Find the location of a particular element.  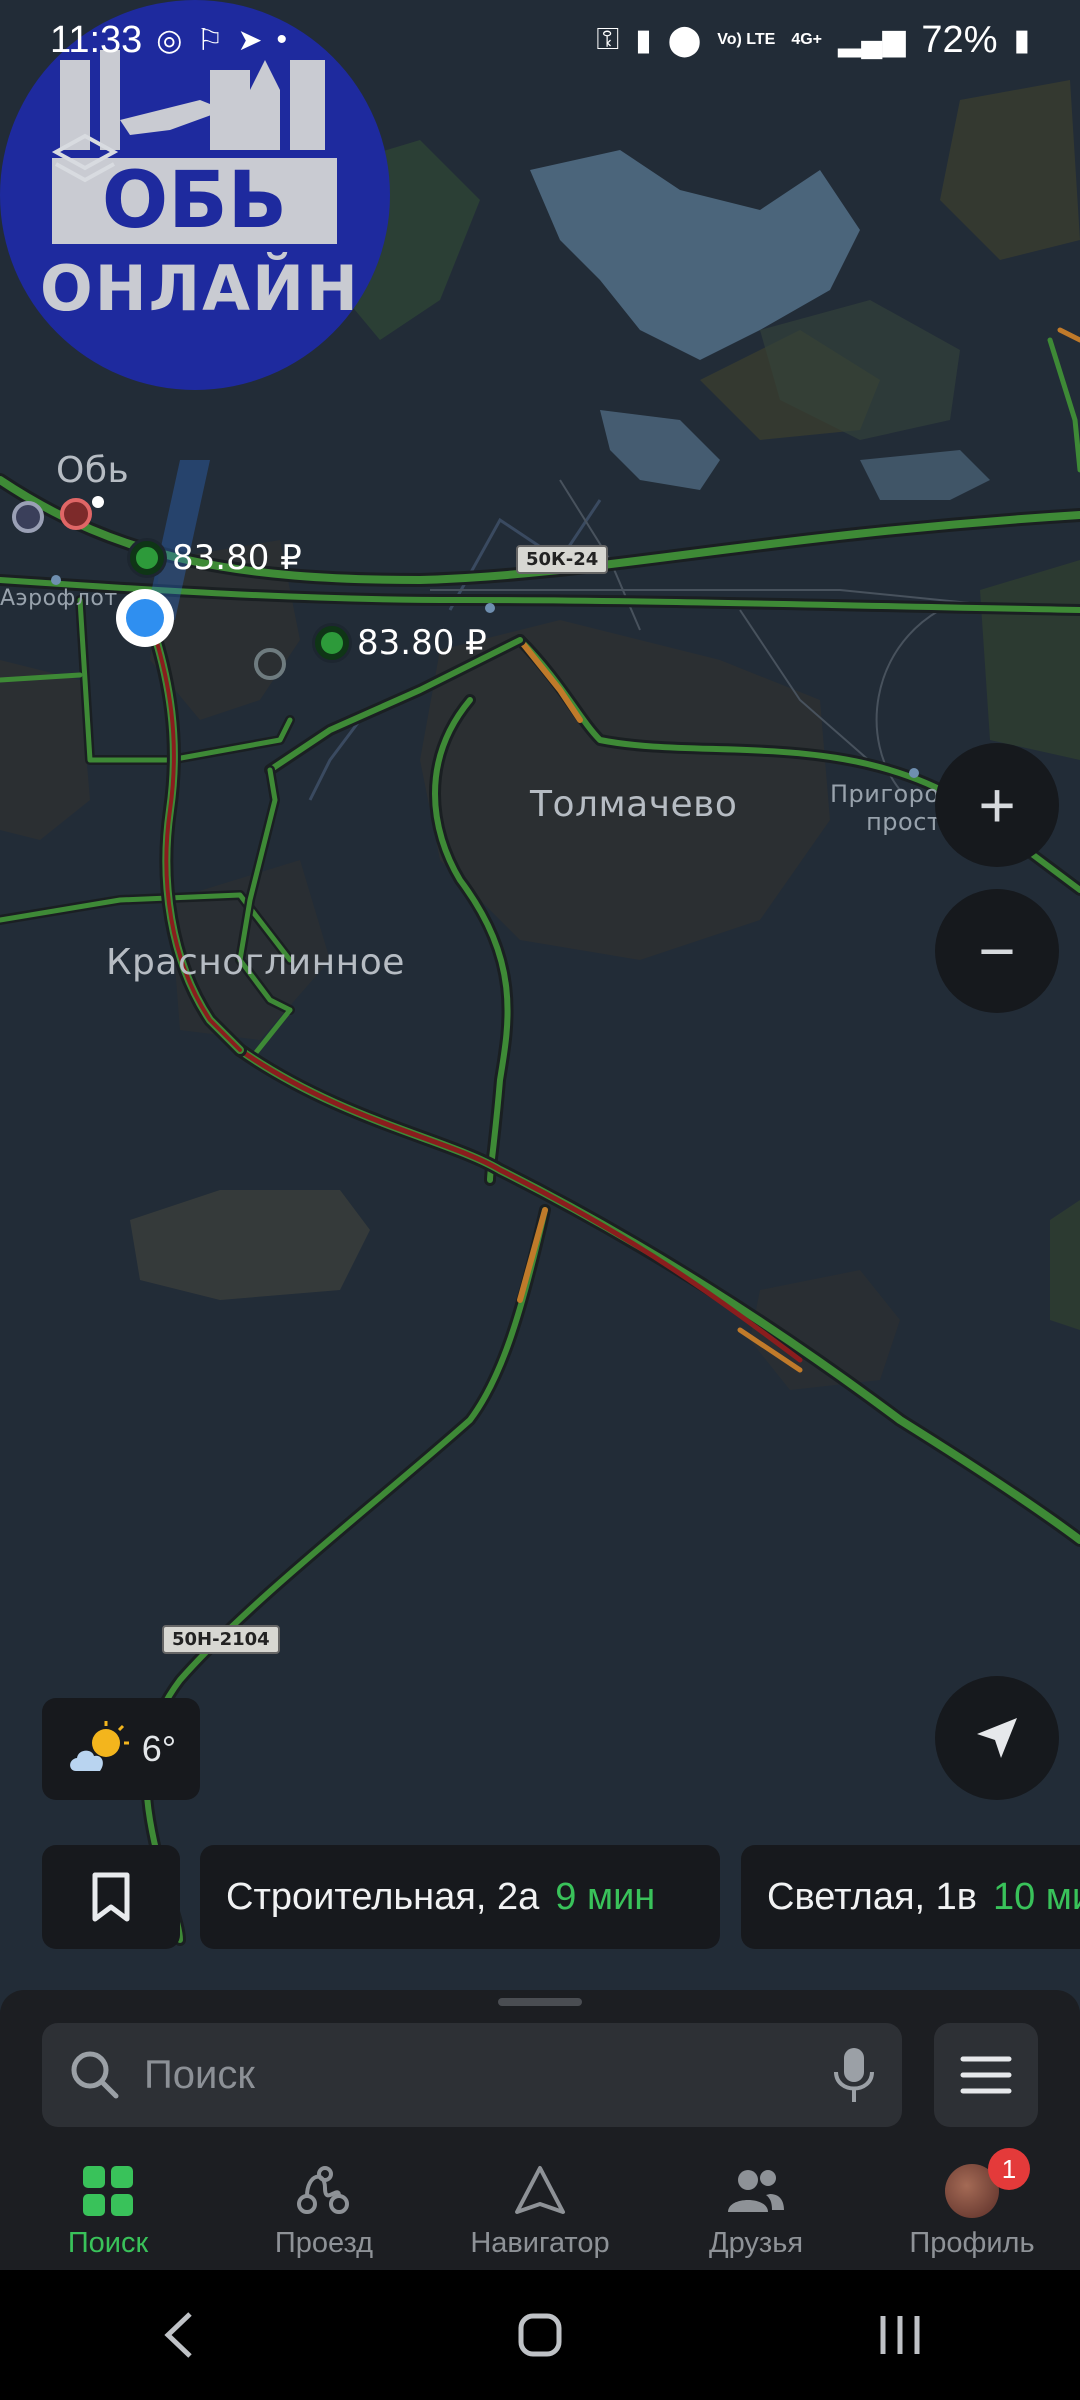

place-krasnoglinnoe: Красноглинное is located at coordinates (255, 962).